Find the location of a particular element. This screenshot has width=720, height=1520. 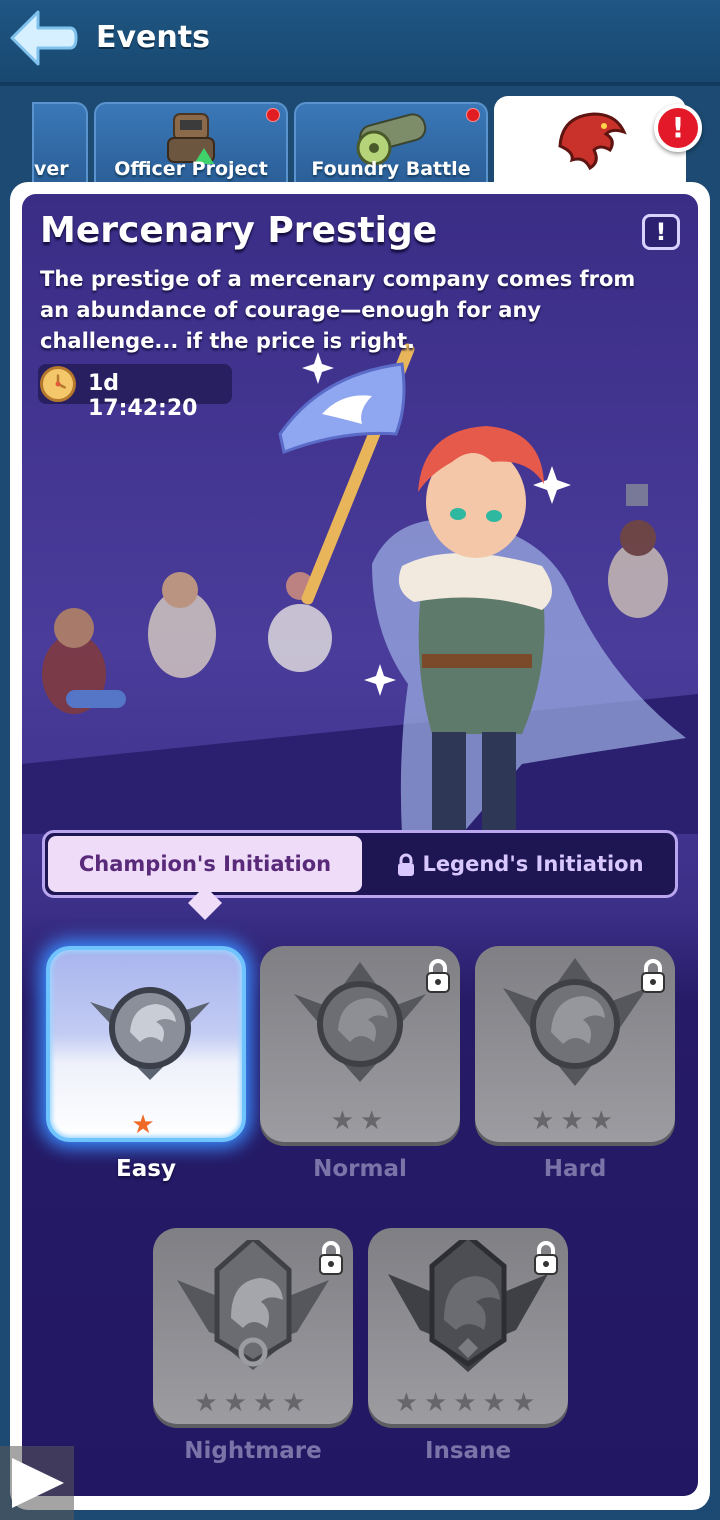

back-arrow-icon is located at coordinates (43, 38).